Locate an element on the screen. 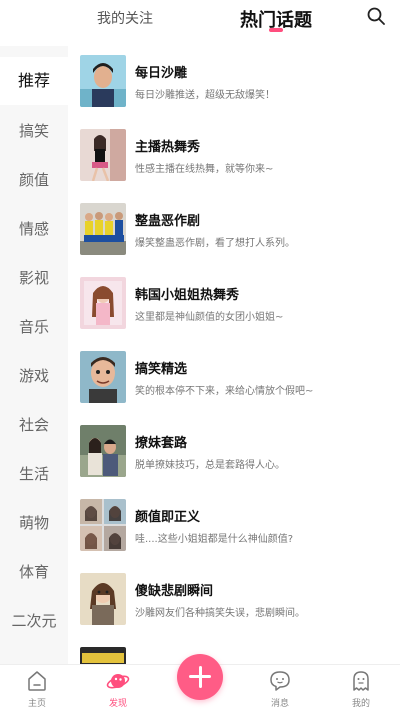 Image resolution: width=400 pixels, height=710 pixels. category-looks: 颜值 is located at coordinates (34, 180).